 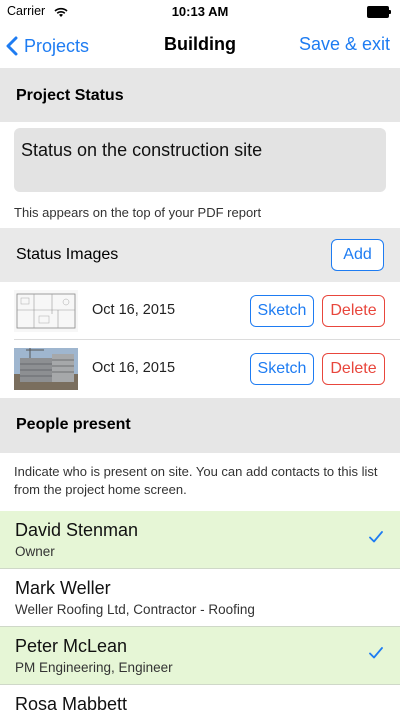 What do you see at coordinates (357, 255) in the screenshot?
I see `add-image-button: Add` at bounding box center [357, 255].